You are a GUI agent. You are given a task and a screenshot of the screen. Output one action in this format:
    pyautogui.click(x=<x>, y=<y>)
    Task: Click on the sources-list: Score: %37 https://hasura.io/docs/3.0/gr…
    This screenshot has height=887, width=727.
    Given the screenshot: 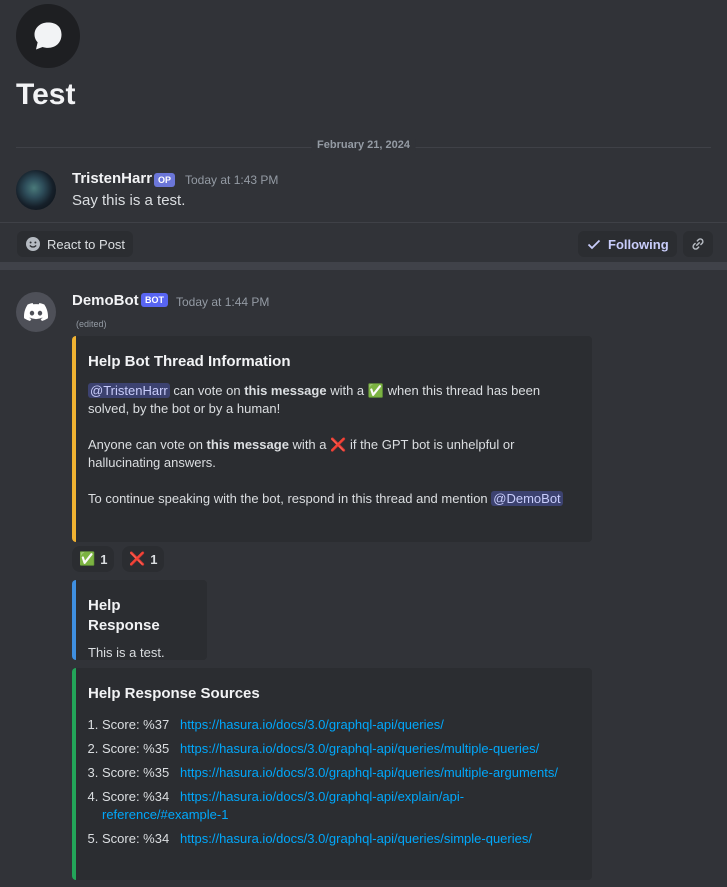 What is the action you would take?
    pyautogui.click(x=332, y=782)
    